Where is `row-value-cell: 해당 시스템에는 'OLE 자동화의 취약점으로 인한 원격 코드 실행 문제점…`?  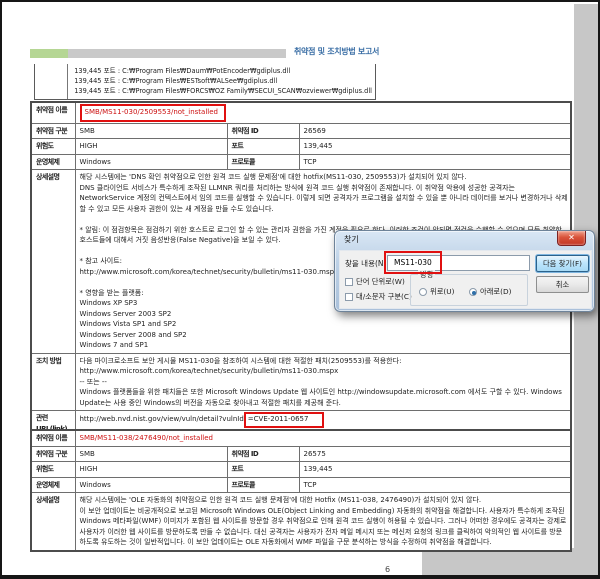
row-value-cell: 해당 시스템에는 'OLE 자동화의 취약점으로 인한 원격 코드 실행 문제점… is located at coordinates (323, 521).